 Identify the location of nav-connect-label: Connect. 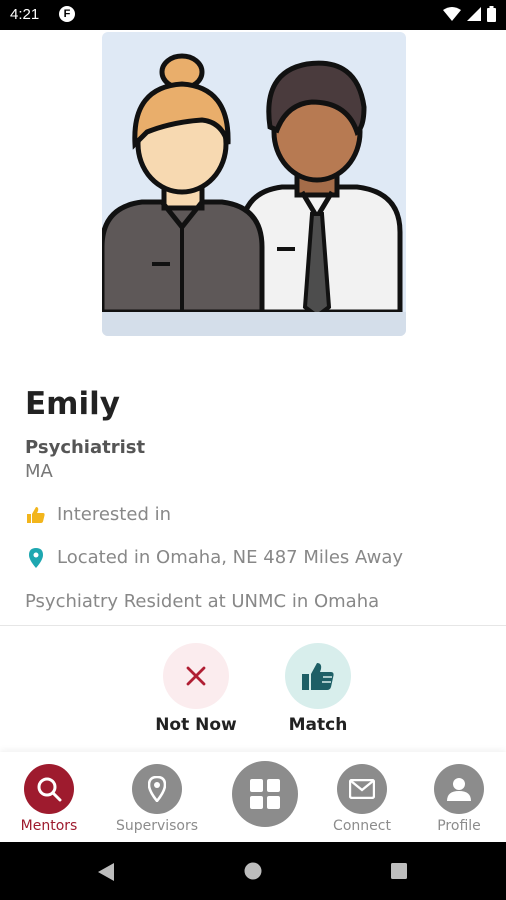
(362, 826).